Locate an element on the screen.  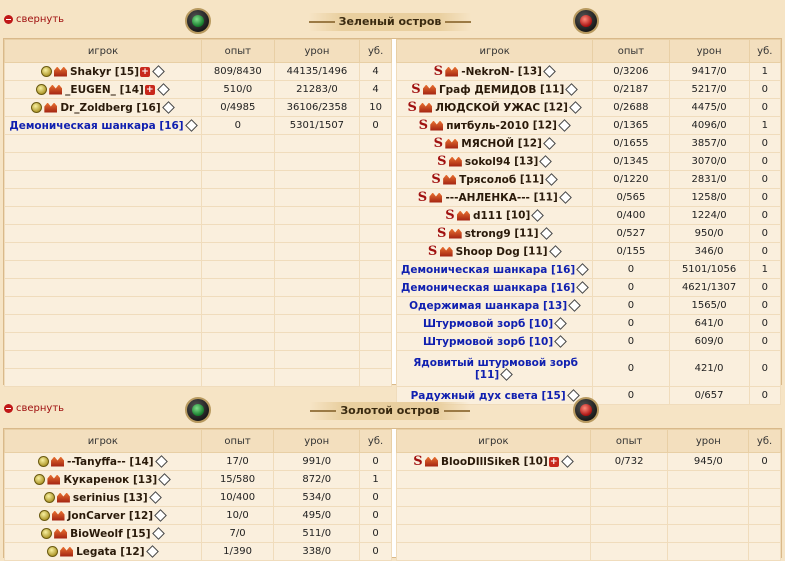
table-row: Демоническая шанкара [16] 0 5101/1056 1 is located at coordinates (588, 269).